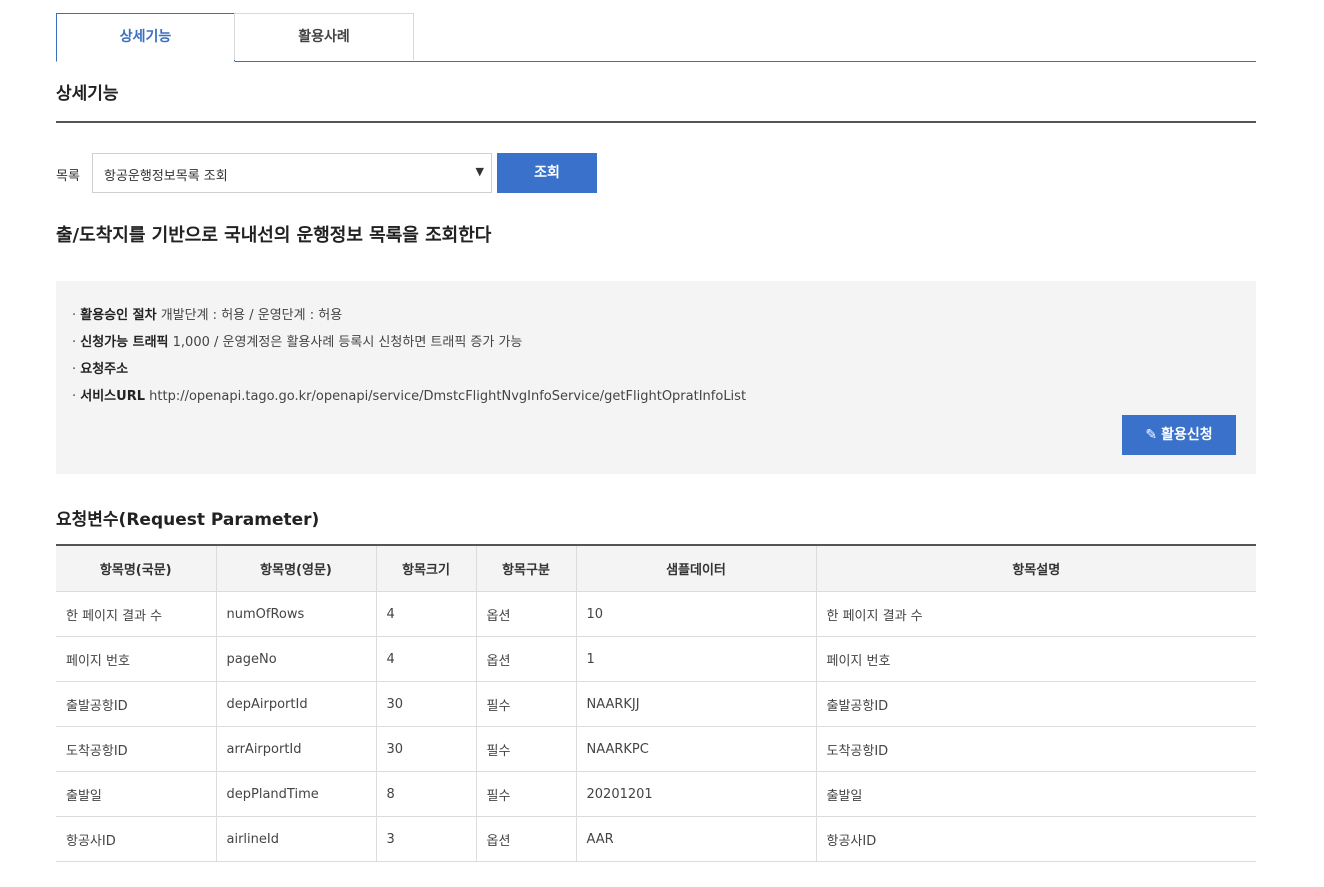 The width and height of the screenshot is (1324, 887). What do you see at coordinates (292, 173) in the screenshot?
I see `operation-select: 항공운행정보목록 조회 ▼` at bounding box center [292, 173].